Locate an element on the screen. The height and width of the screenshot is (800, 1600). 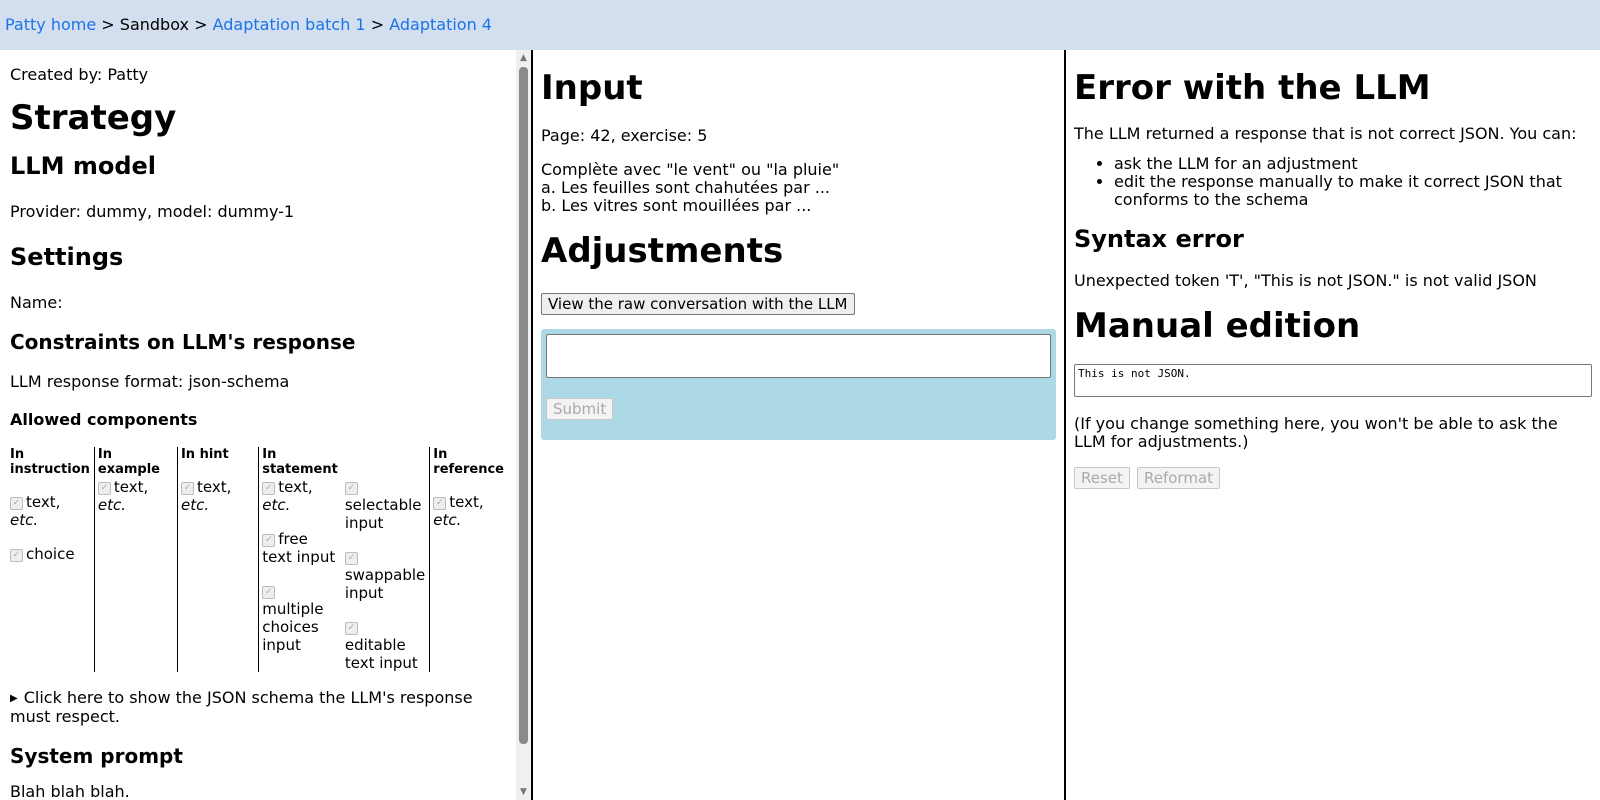
strategy-heading: Strategy is located at coordinates (93, 118).